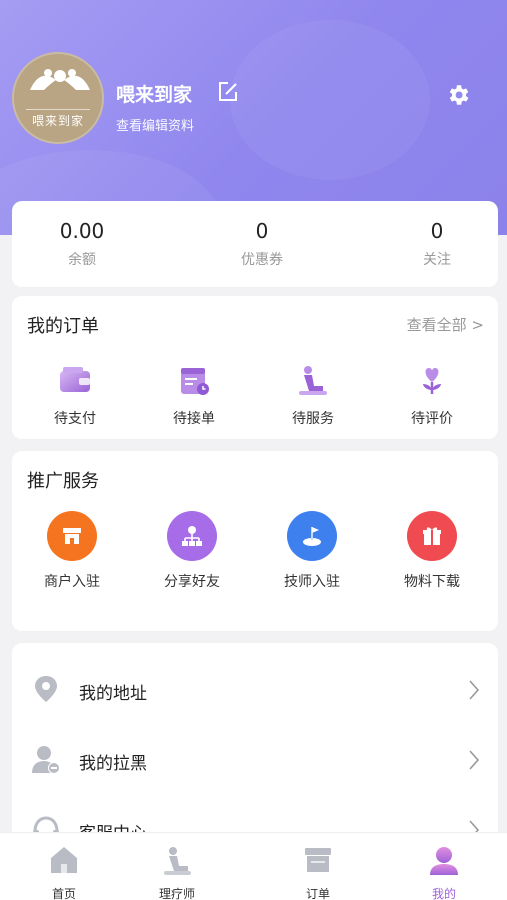 This screenshot has height=900, width=507. I want to click on avatar: 喂来到家, so click(58, 98).